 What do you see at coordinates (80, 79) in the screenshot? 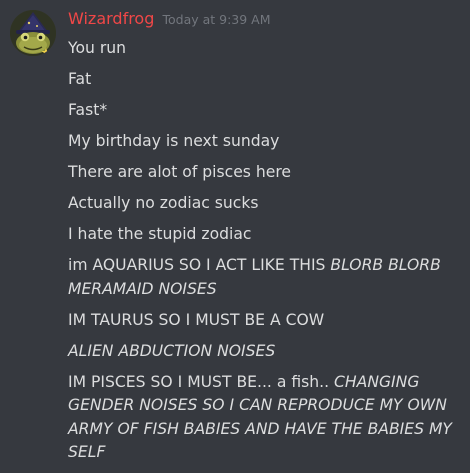
I see `message-text: Fat` at bounding box center [80, 79].